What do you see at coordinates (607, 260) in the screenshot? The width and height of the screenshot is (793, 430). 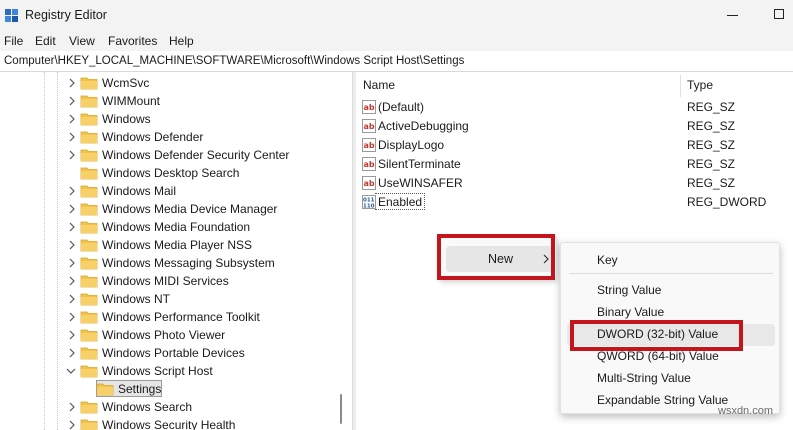 I see `submenu-item-key: Key` at bounding box center [607, 260].